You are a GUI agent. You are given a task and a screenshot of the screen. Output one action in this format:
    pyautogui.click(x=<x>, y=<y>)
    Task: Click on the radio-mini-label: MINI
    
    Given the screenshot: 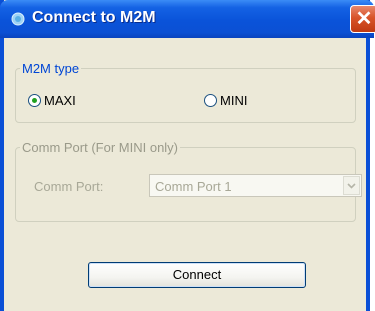 What is the action you would take?
    pyautogui.click(x=233, y=100)
    